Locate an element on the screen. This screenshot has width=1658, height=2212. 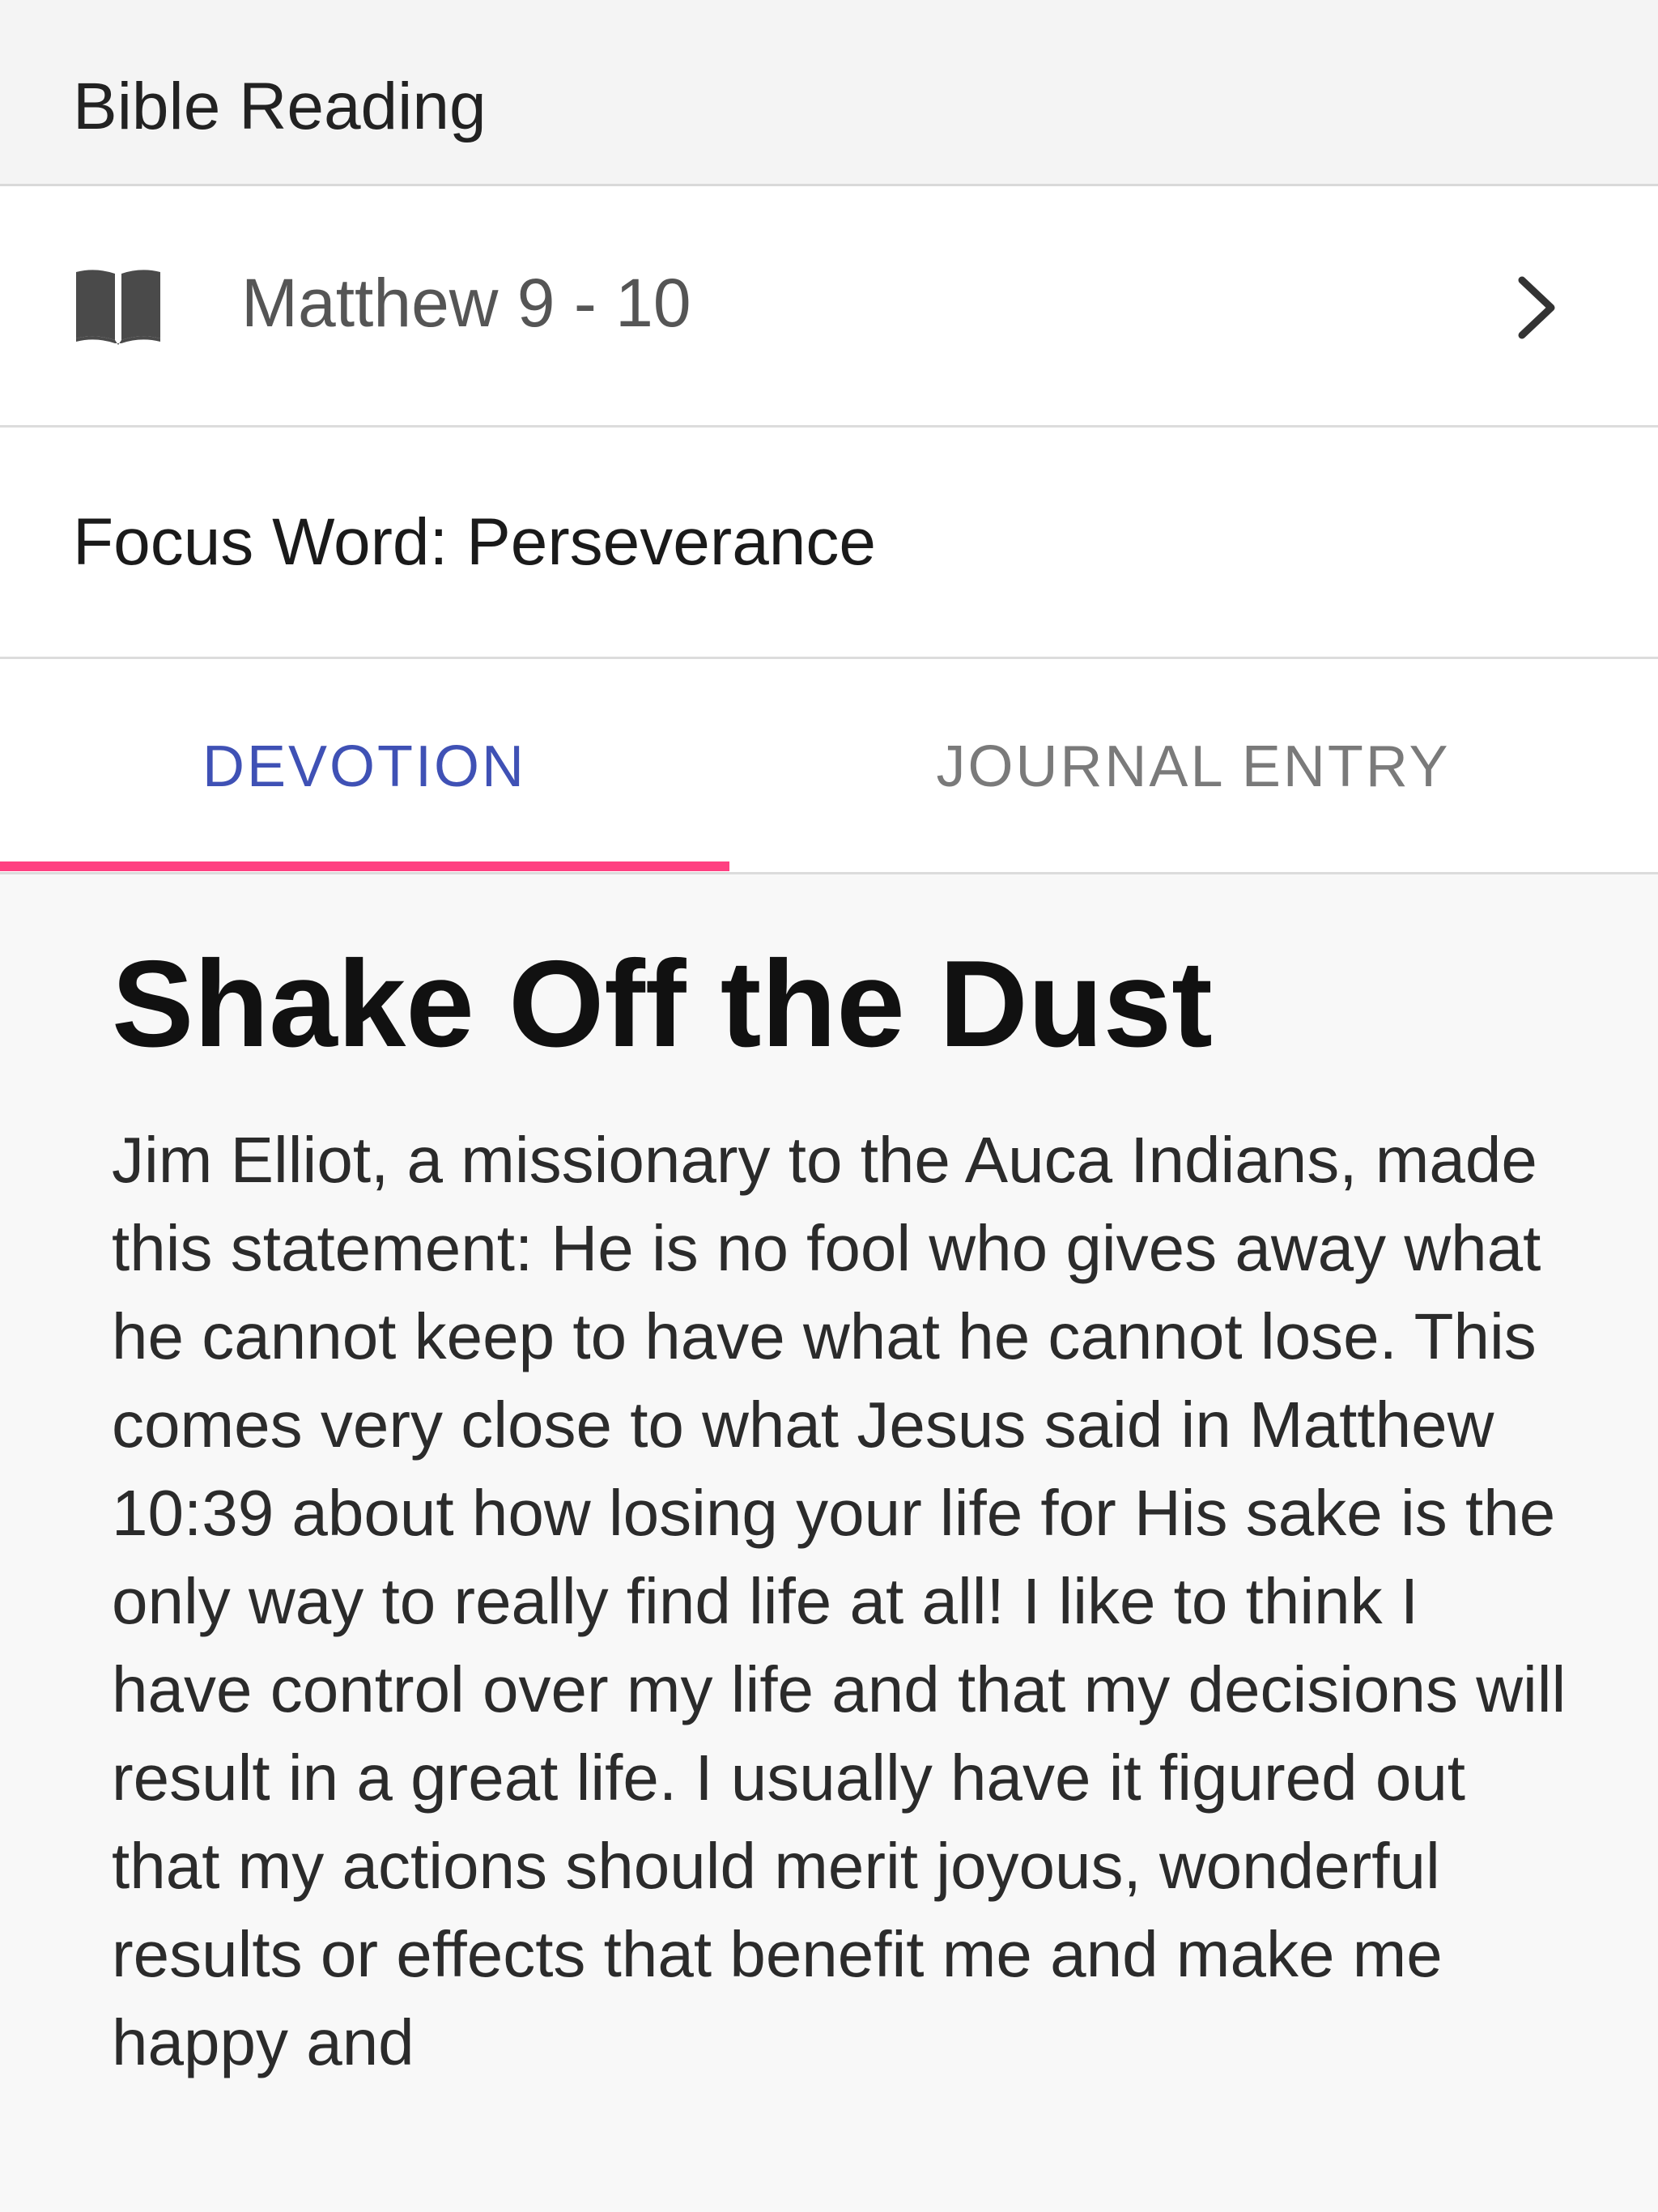
focus-word: Focus Word: Perseverance is located at coordinates (475, 542).